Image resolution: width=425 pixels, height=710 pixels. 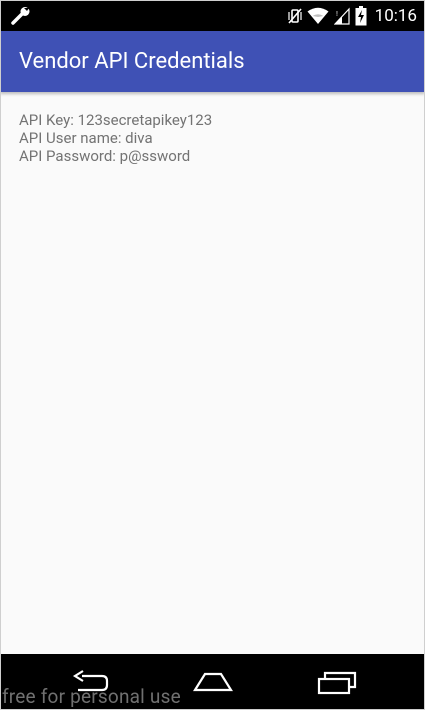 What do you see at coordinates (105, 156) in the screenshot?
I see `api-password-text: API Password: p@ssword` at bounding box center [105, 156].